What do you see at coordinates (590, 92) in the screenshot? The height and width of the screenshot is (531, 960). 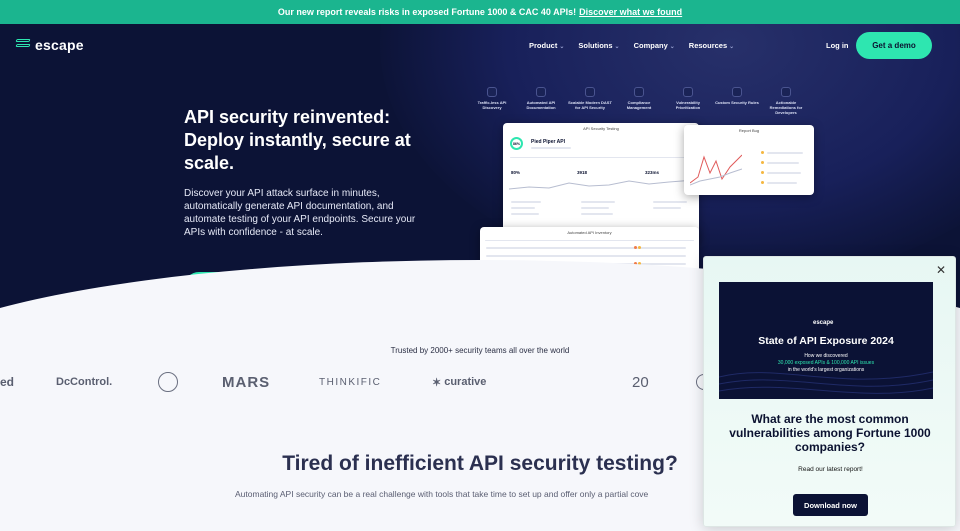 I see `dast-icon` at bounding box center [590, 92].